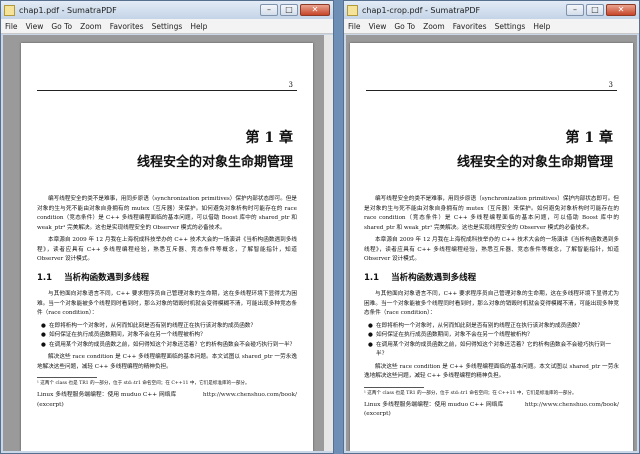 The width and height of the screenshot is (640, 454). Describe the element at coordinates (328, 243) in the screenshot. I see `vertical-scrollbar` at that location.